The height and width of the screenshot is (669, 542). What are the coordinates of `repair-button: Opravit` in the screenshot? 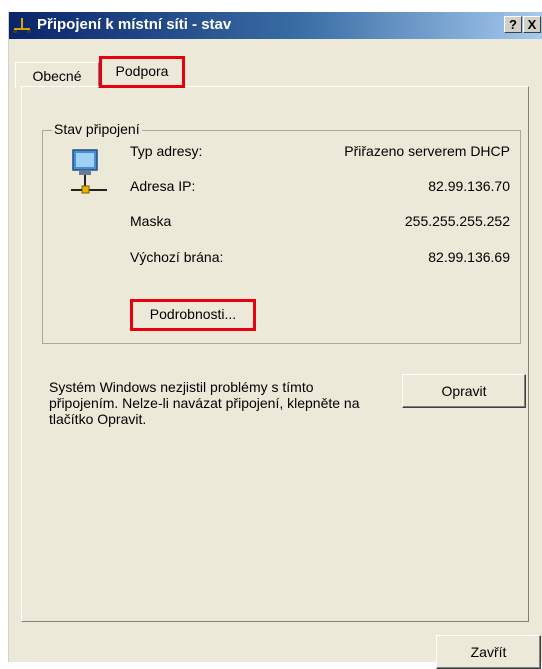 It's located at (464, 391).